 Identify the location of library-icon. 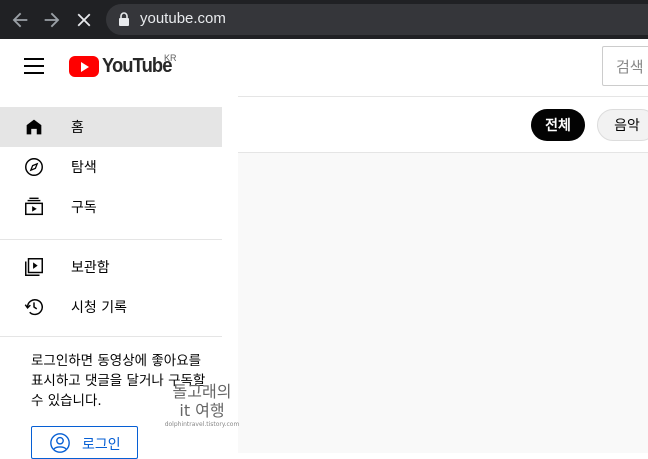
(34, 267).